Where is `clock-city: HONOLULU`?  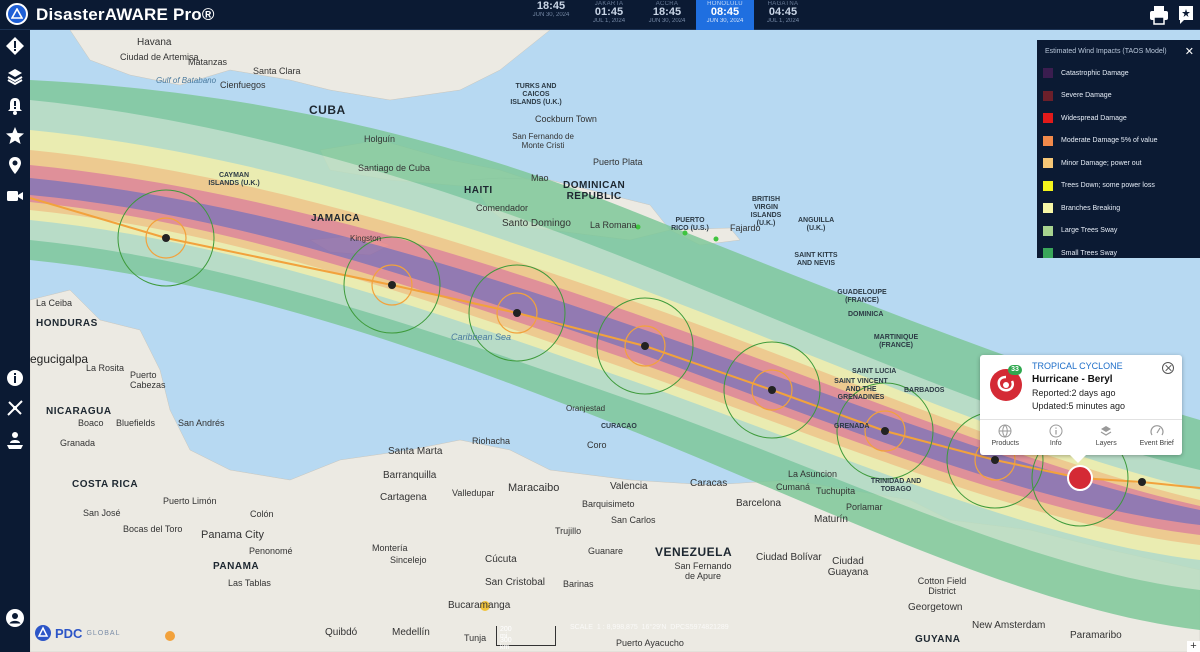 clock-city: HONOLULU is located at coordinates (725, 4).